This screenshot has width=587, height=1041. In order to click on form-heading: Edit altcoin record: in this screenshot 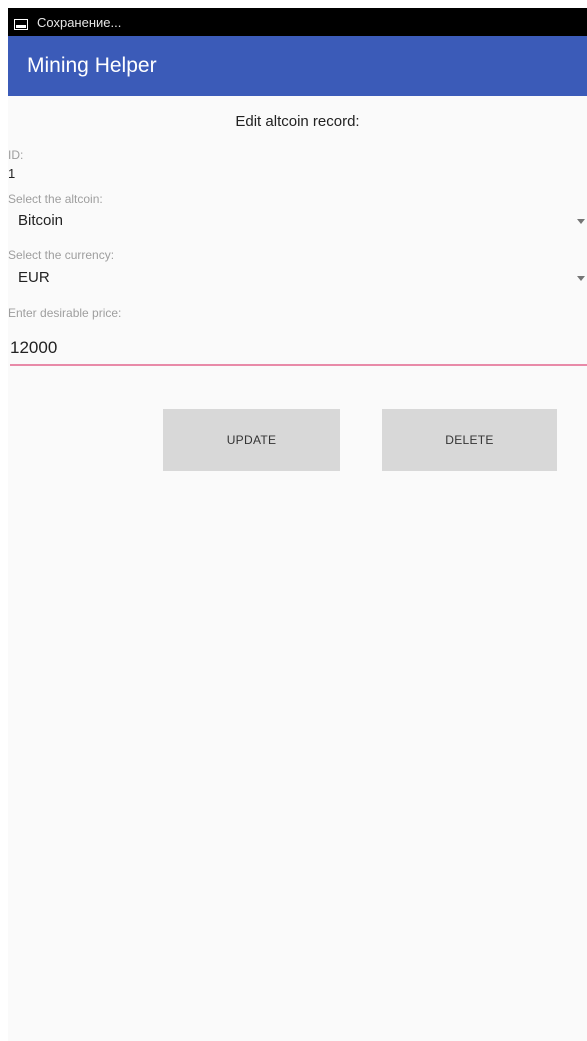, I will do `click(297, 121)`.